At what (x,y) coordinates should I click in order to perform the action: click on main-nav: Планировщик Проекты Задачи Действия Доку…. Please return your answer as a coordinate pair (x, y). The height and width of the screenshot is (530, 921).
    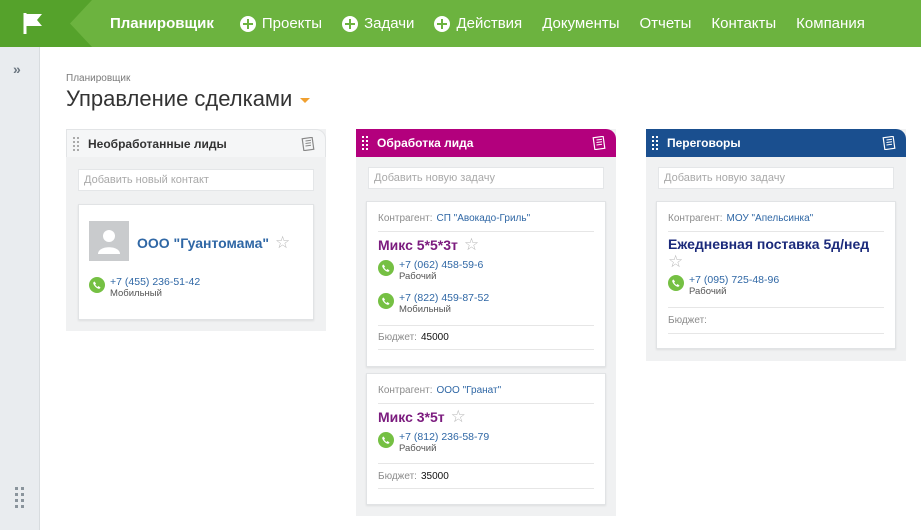
    Looking at the image, I should click on (482, 23).